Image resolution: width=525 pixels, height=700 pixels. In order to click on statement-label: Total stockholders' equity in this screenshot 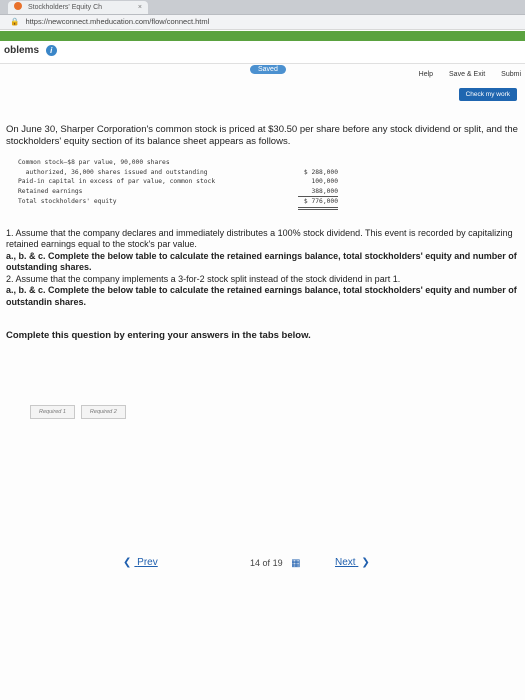, I will do `click(67, 201)`.